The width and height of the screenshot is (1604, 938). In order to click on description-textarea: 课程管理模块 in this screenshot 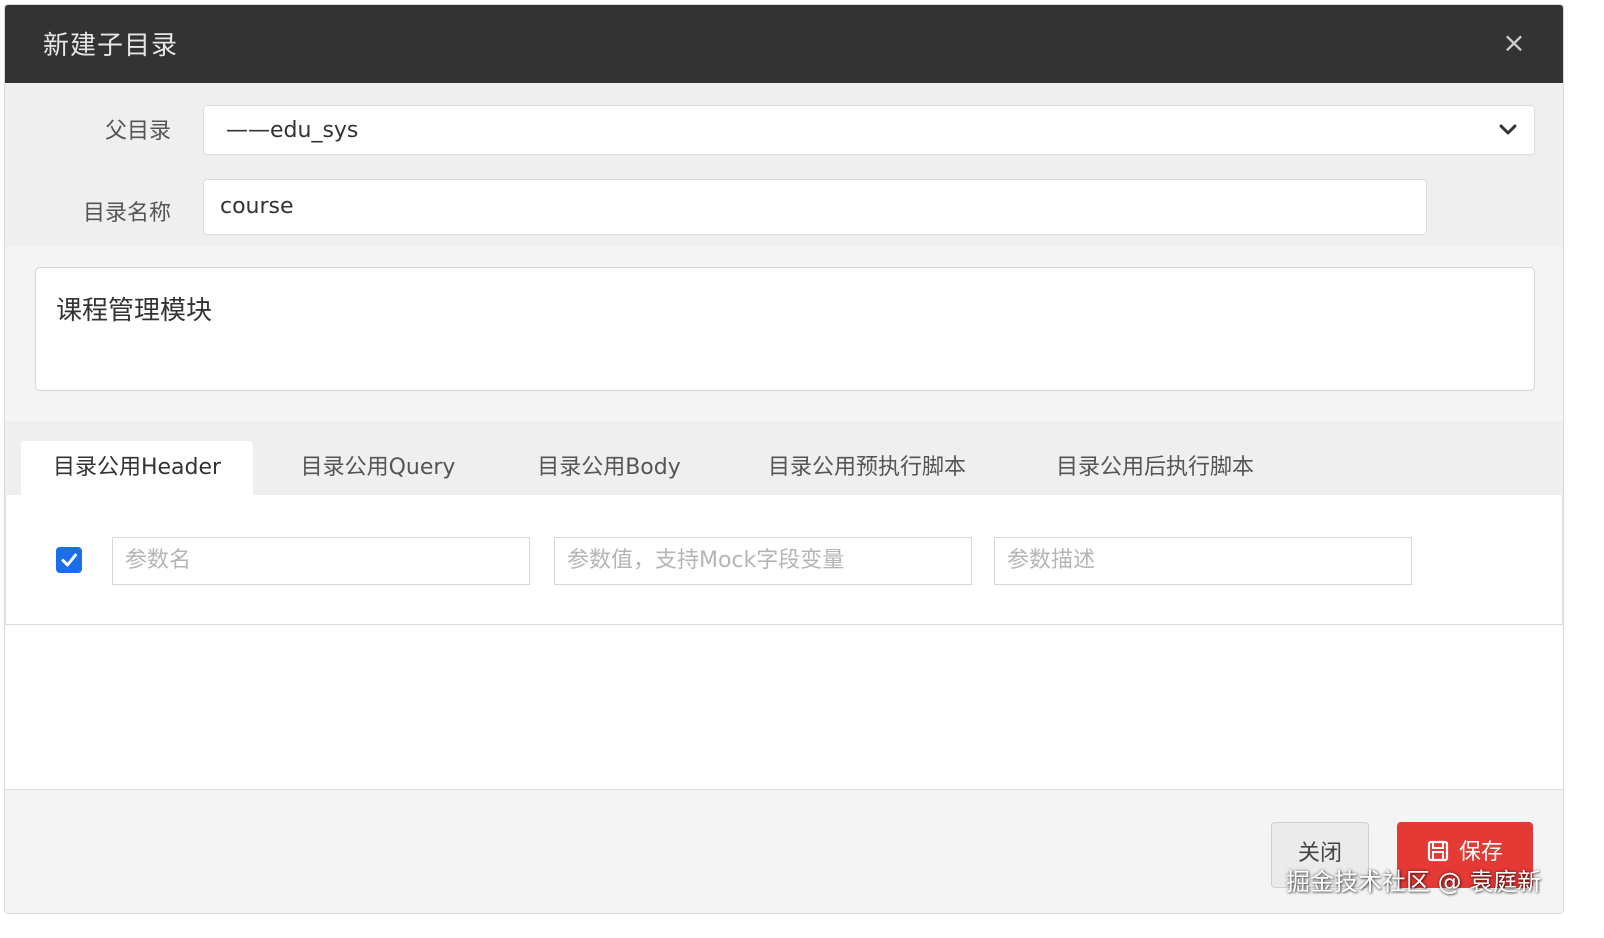, I will do `click(785, 329)`.